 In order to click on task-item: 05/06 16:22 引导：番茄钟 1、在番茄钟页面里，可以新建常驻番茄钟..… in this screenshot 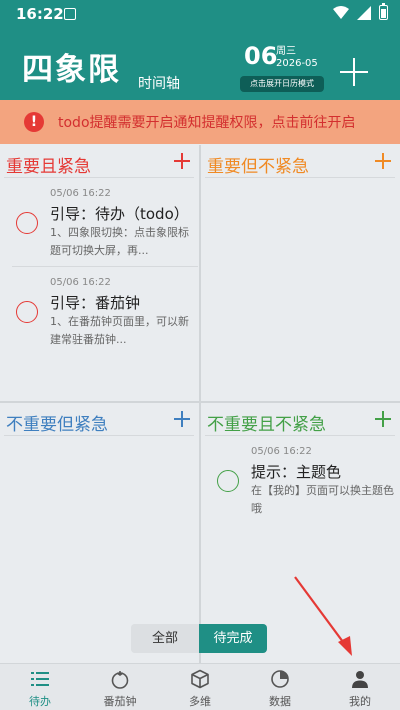, I will do `click(99, 312)`.